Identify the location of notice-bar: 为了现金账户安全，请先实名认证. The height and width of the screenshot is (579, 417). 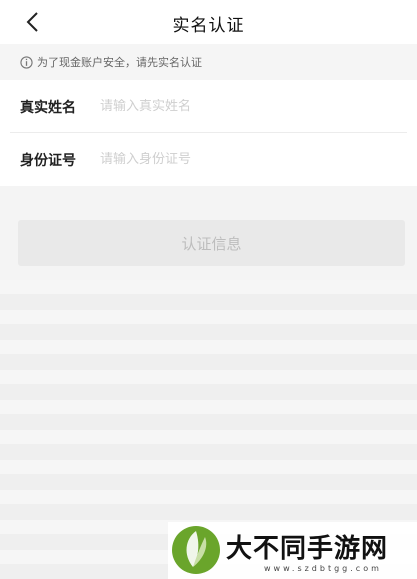
(208, 62).